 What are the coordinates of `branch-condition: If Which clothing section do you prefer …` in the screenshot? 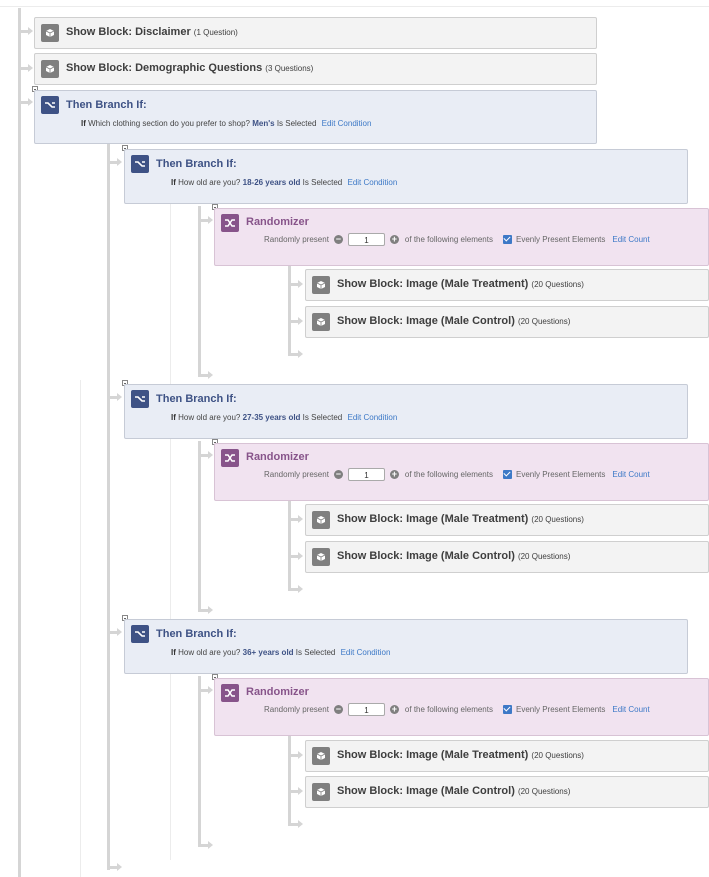 It's located at (226, 123).